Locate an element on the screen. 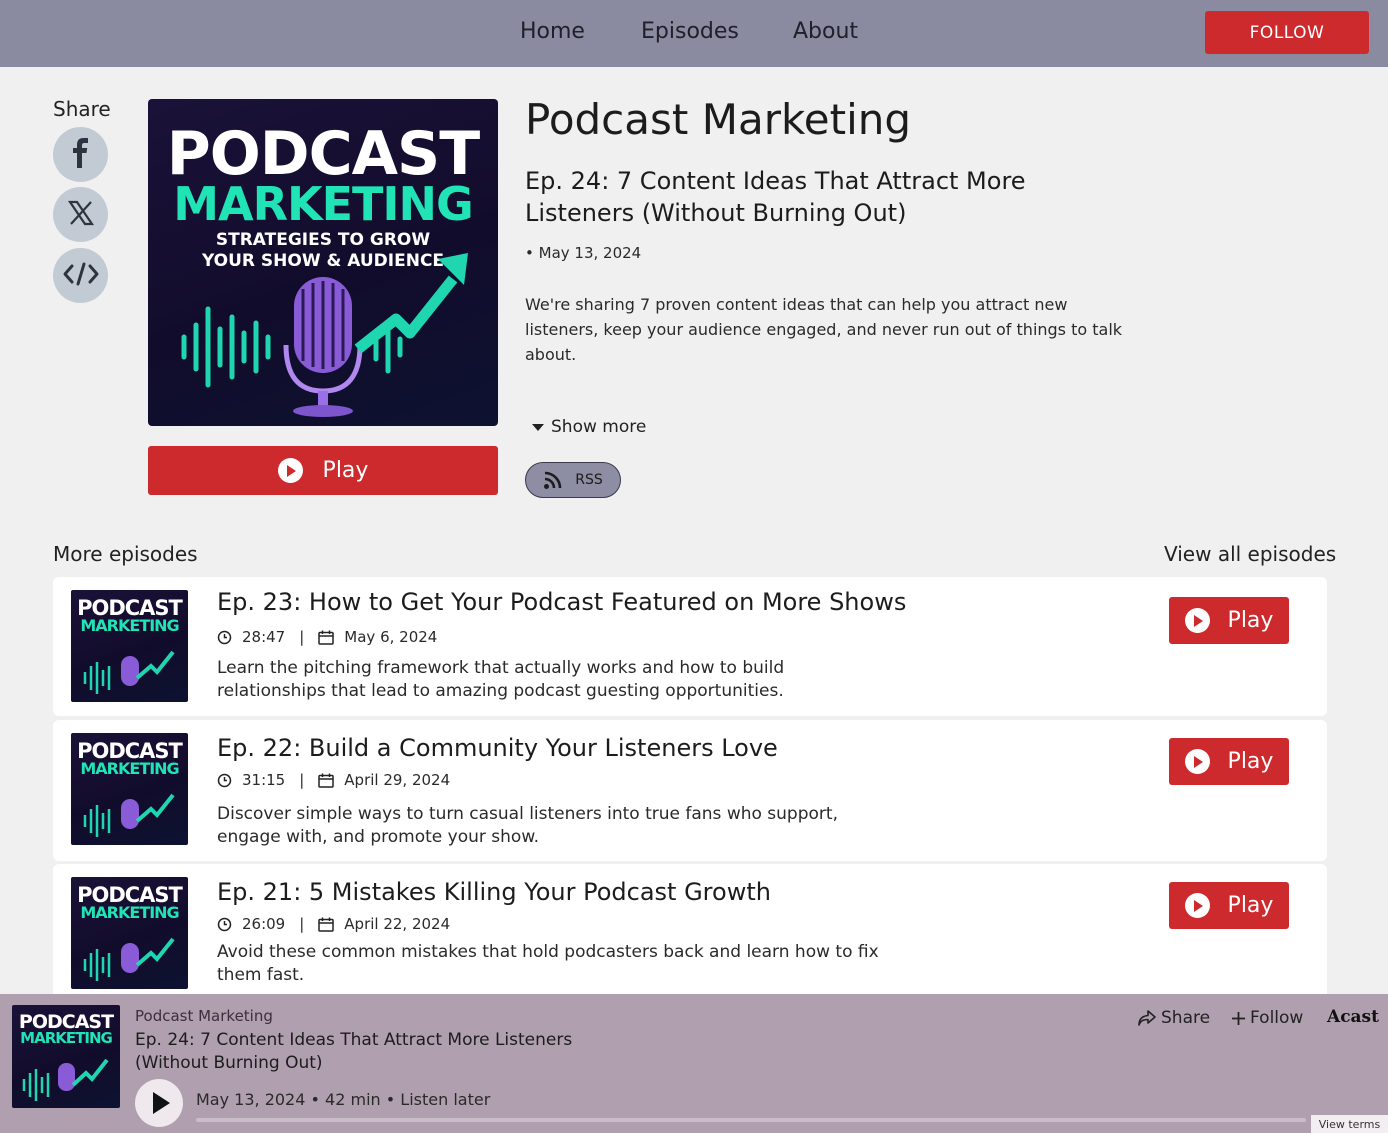 The height and width of the screenshot is (1133, 1388). podcast-title: Podcast Marketing is located at coordinates (718, 119).